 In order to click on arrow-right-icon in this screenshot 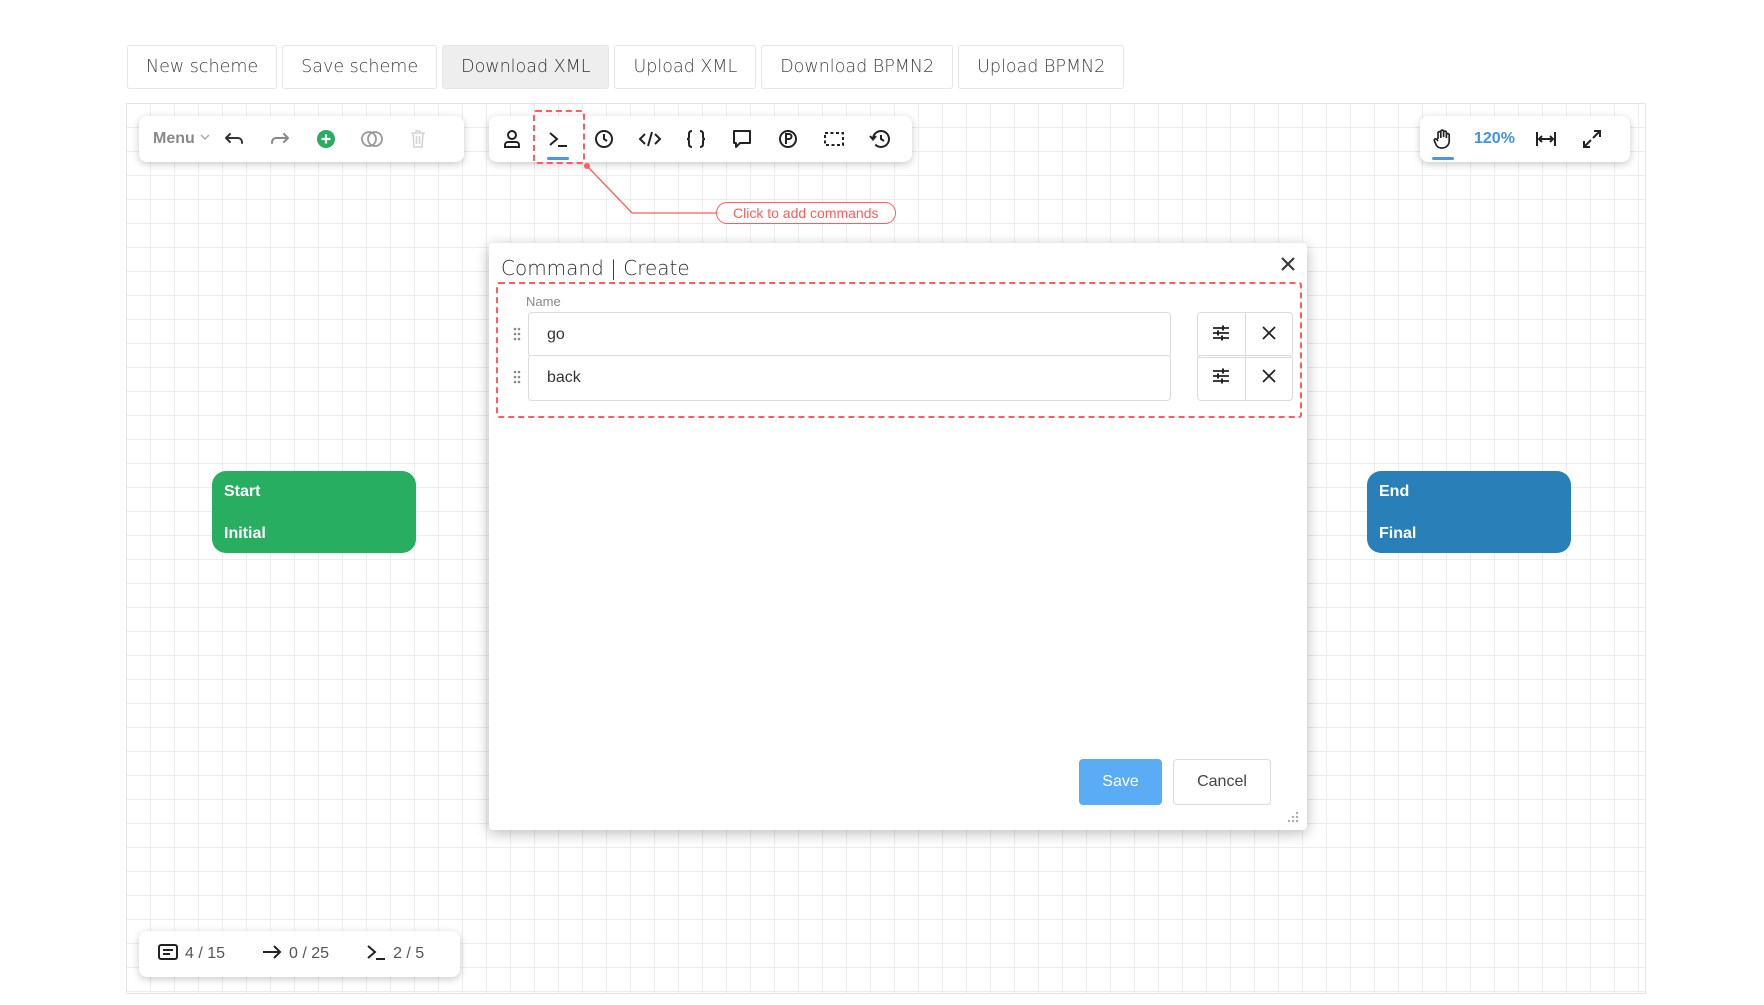, I will do `click(272, 954)`.